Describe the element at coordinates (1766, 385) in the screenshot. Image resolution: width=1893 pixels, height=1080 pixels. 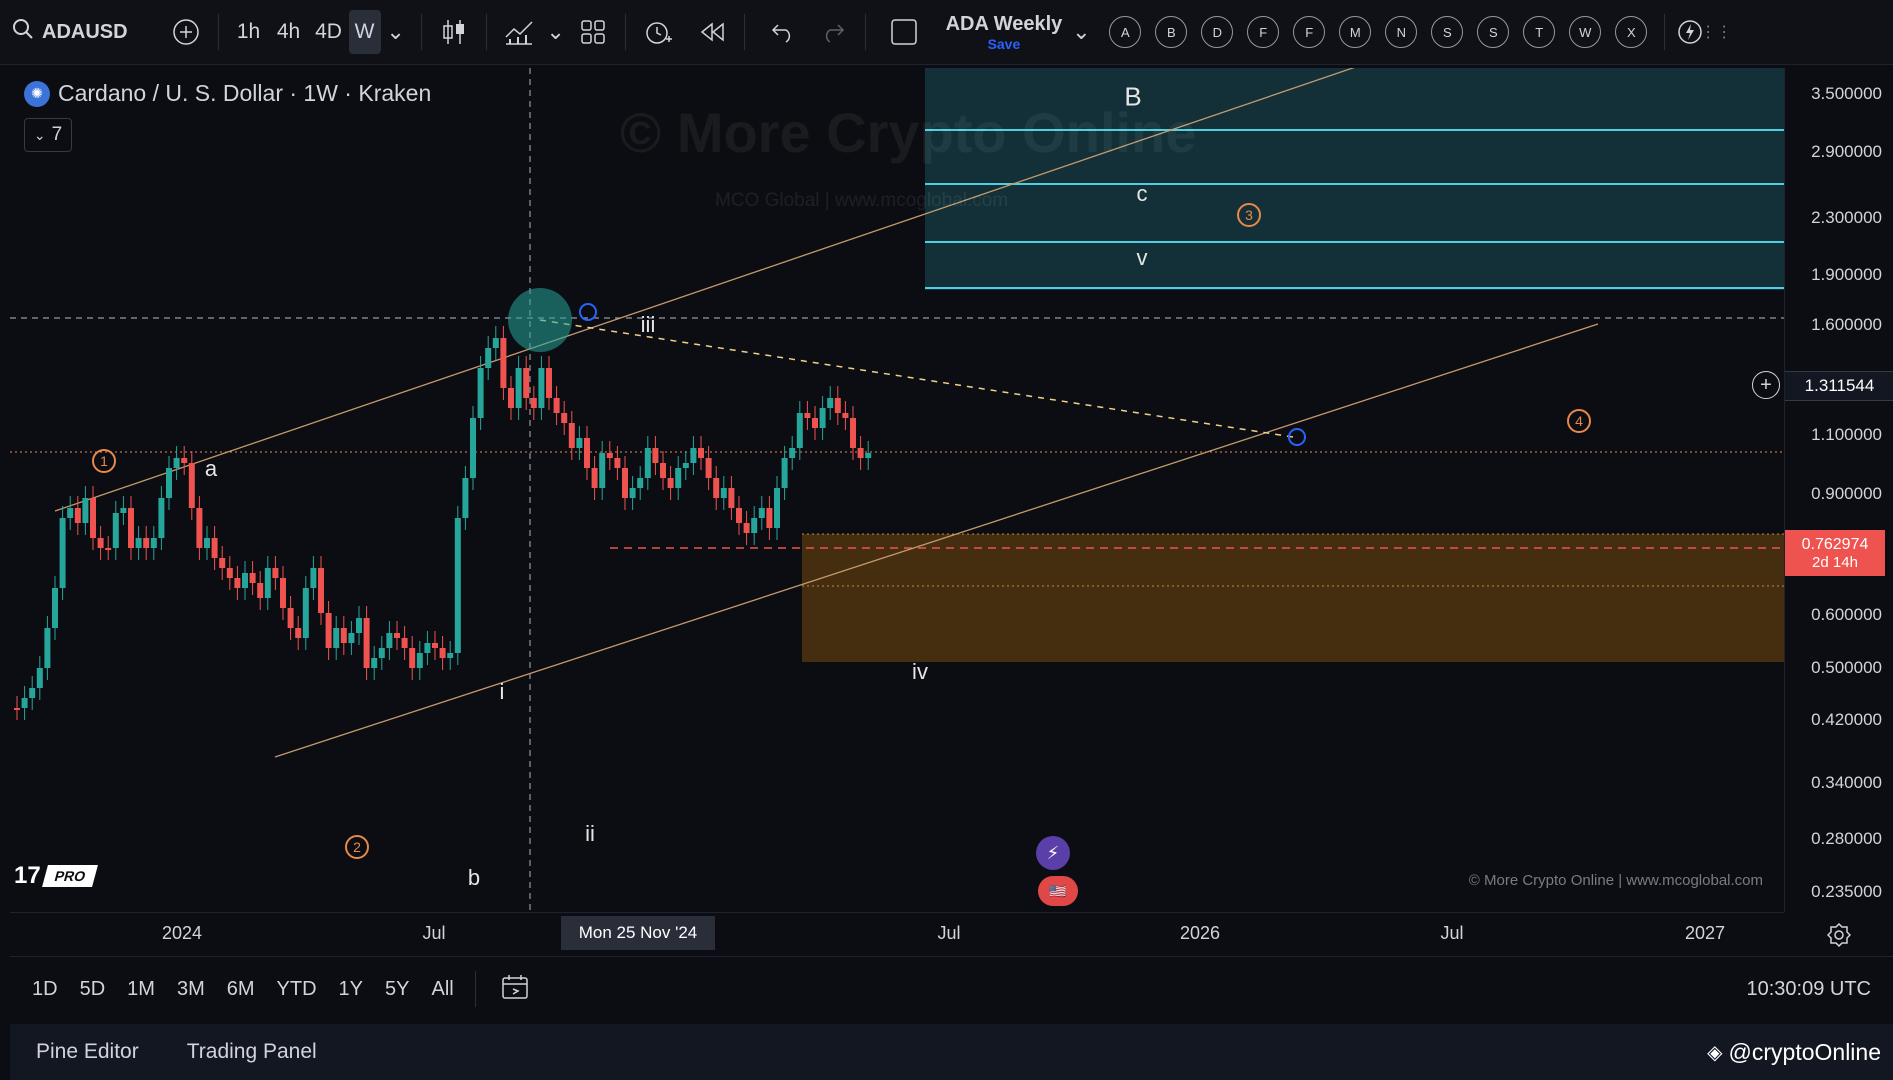
I see `add-alert-plus-icon: +` at that location.